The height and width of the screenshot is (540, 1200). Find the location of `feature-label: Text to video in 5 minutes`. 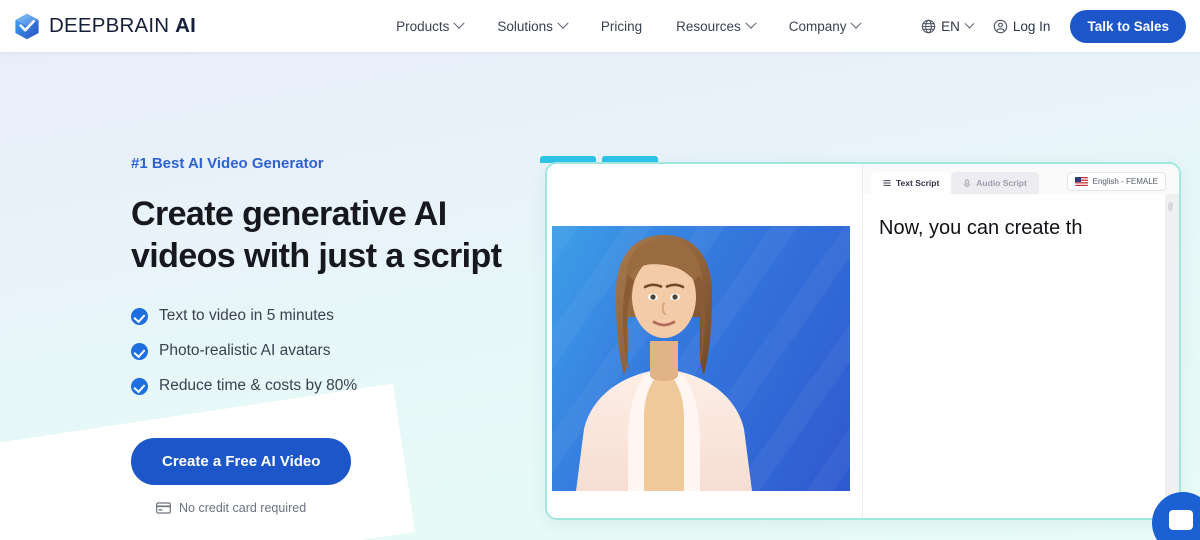

feature-label: Text to video in 5 minutes is located at coordinates (246, 316).